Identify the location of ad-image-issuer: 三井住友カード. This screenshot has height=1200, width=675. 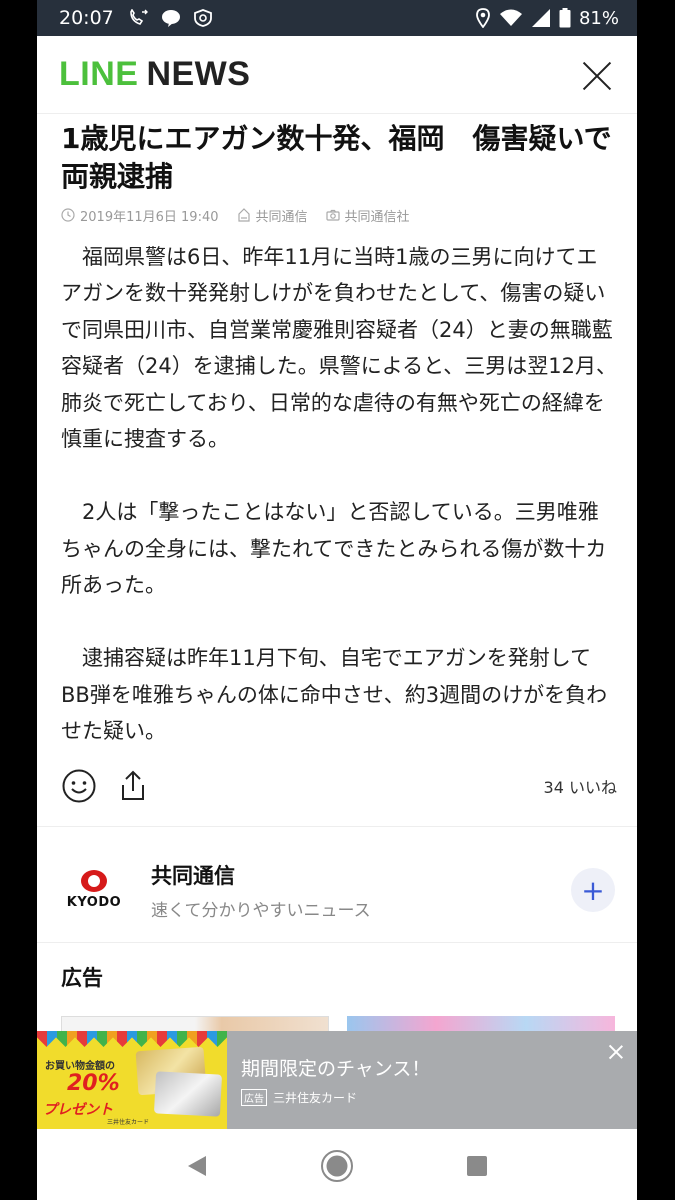
(128, 1122).